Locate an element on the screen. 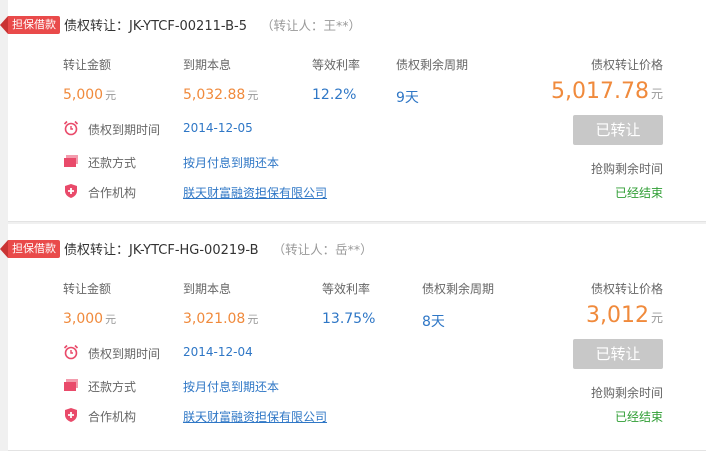 Image resolution: width=706 pixels, height=451 pixels. rate-value: 12.2% is located at coordinates (334, 95).